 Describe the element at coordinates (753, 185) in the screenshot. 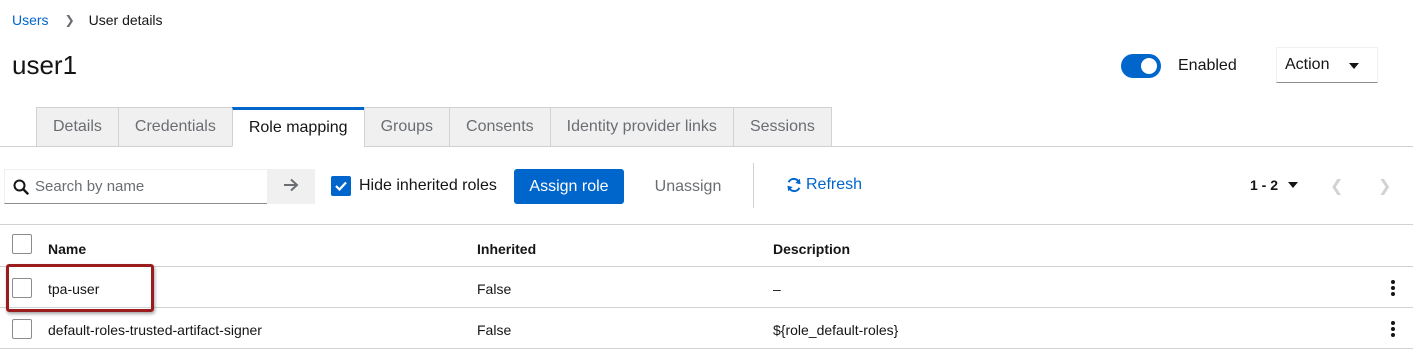

I see `toolbar-divider` at that location.